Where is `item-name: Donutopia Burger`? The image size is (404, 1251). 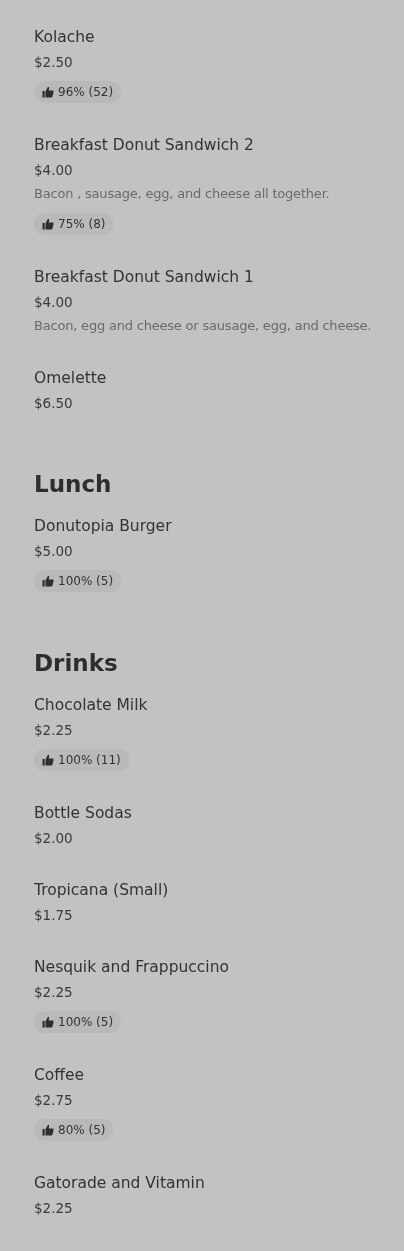
item-name: Donutopia Burger is located at coordinates (103, 526).